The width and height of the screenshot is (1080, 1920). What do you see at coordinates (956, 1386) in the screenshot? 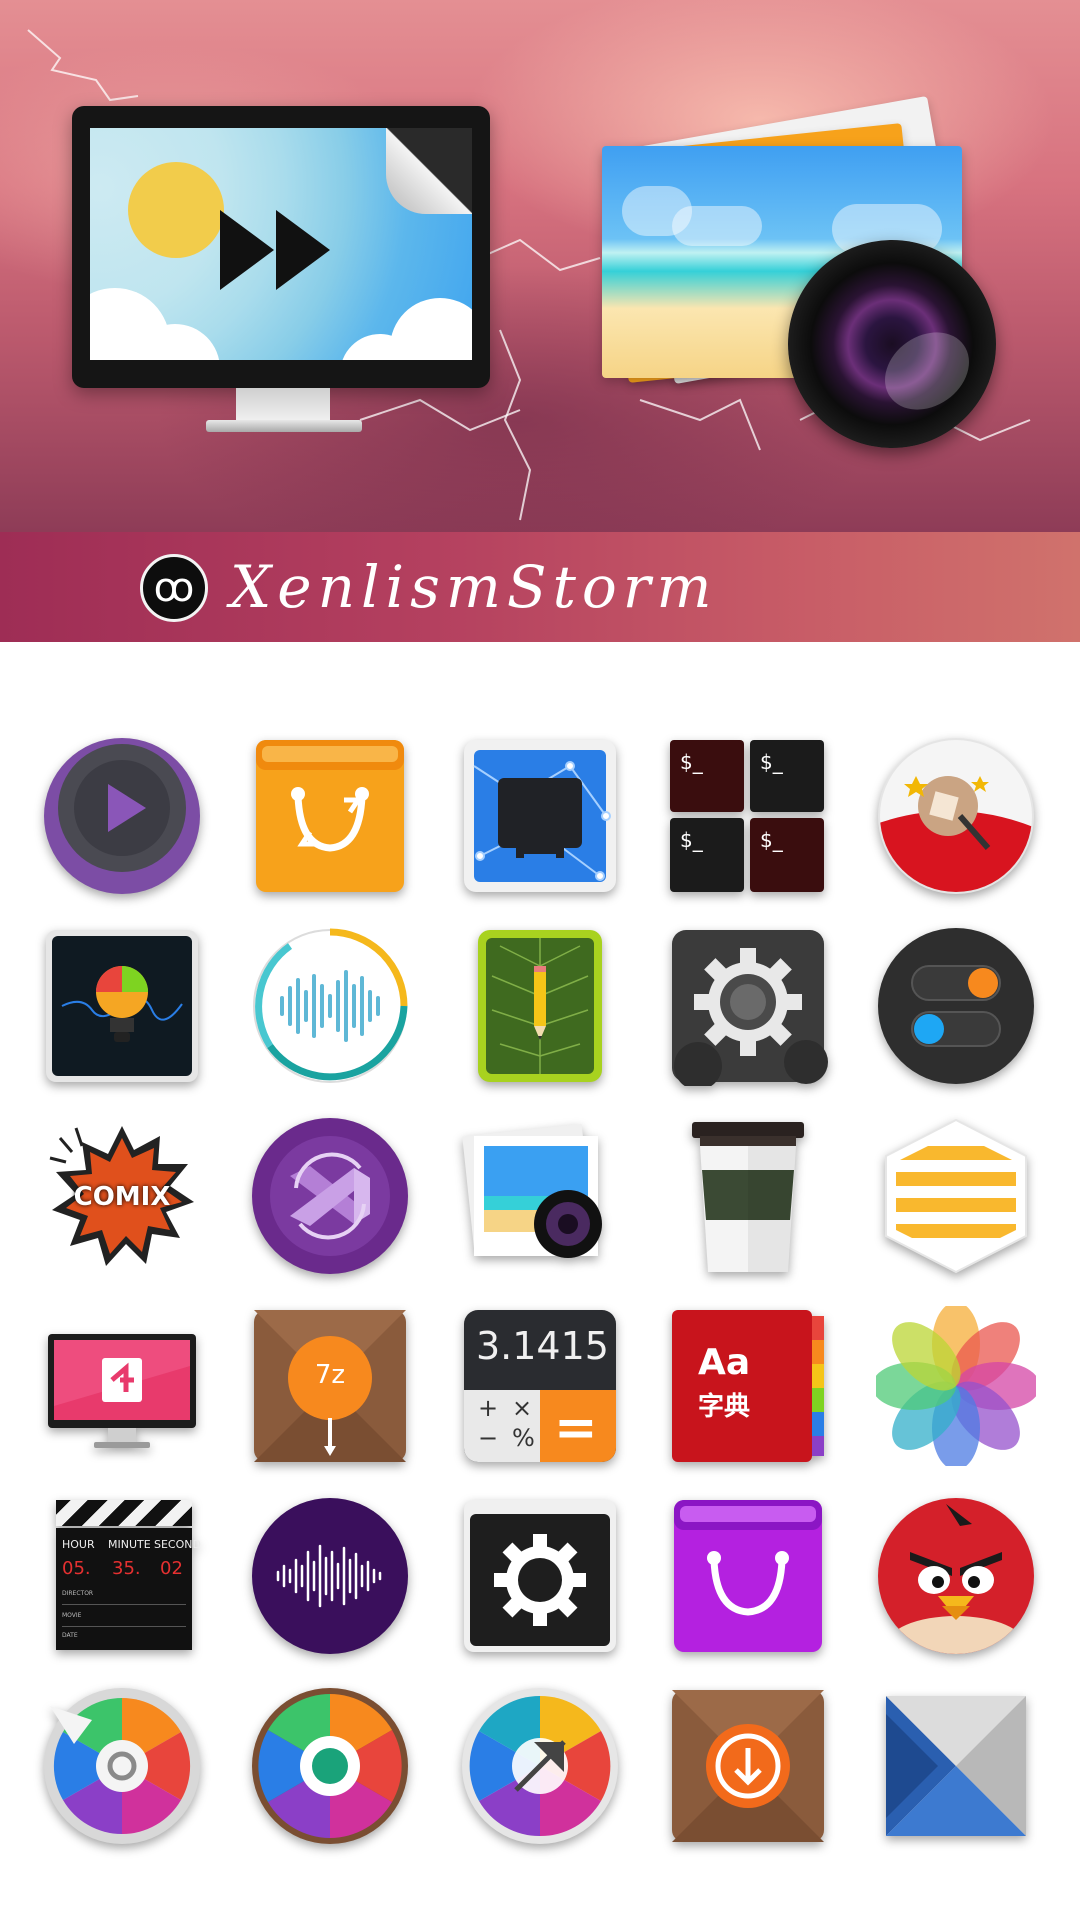
I see `photos-flower-icon` at bounding box center [956, 1386].